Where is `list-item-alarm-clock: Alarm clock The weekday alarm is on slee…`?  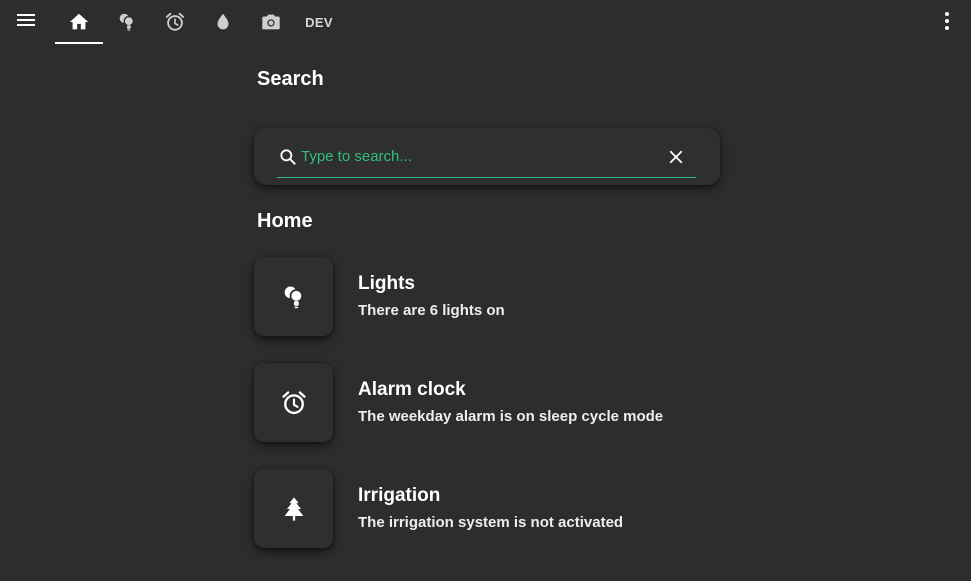 list-item-alarm-clock: Alarm clock The weekday alarm is on slee… is located at coordinates (504, 403).